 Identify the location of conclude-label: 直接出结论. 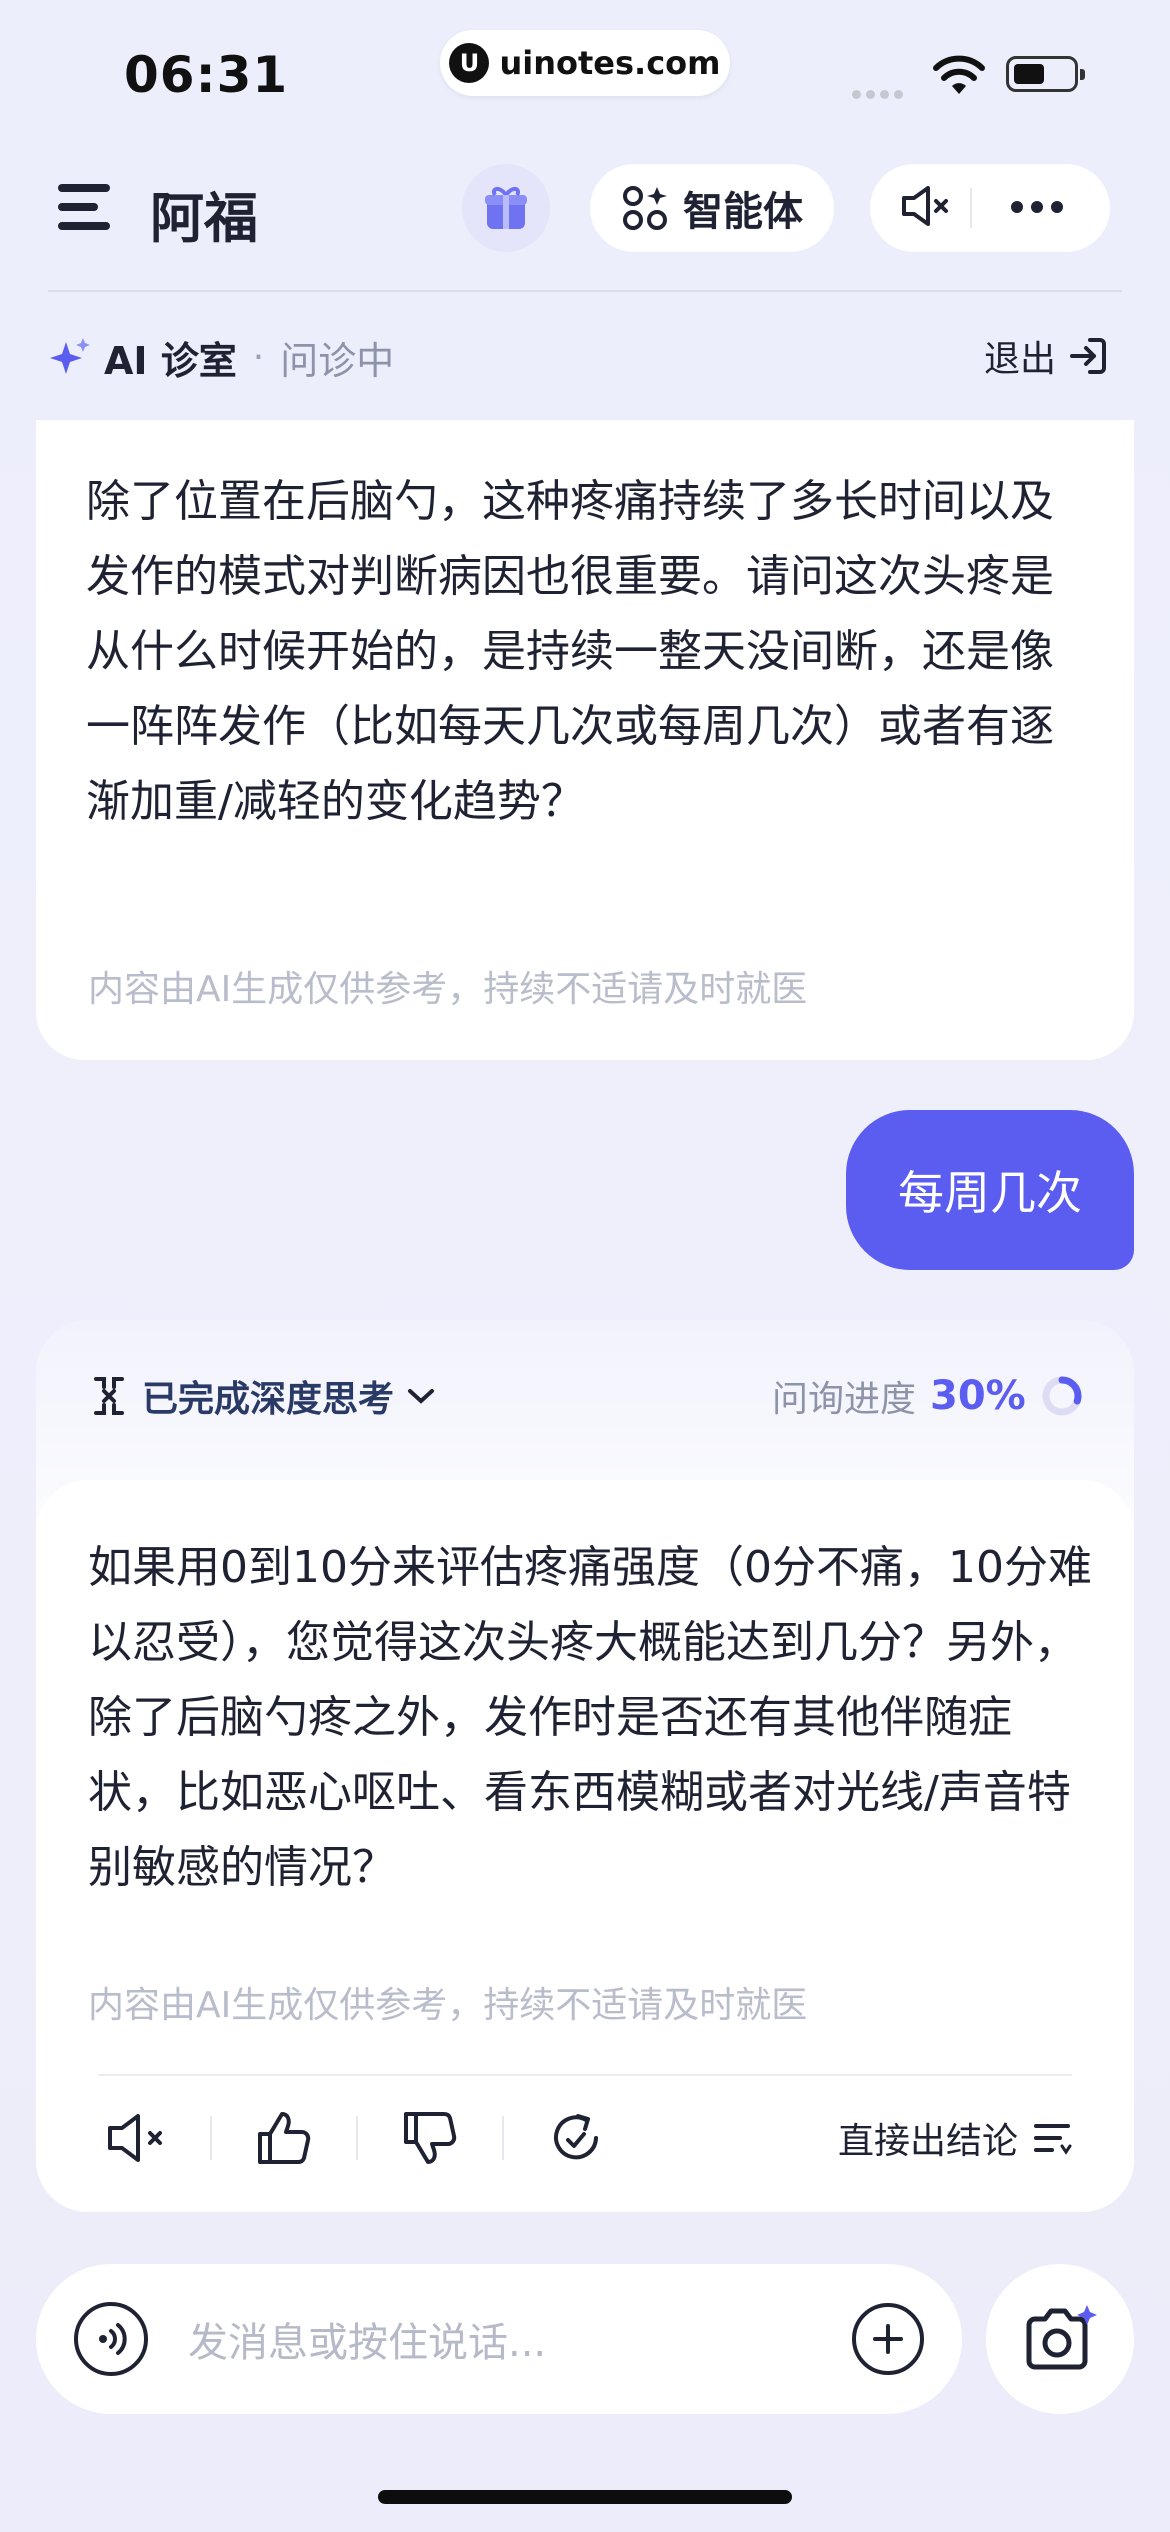
(927, 2141).